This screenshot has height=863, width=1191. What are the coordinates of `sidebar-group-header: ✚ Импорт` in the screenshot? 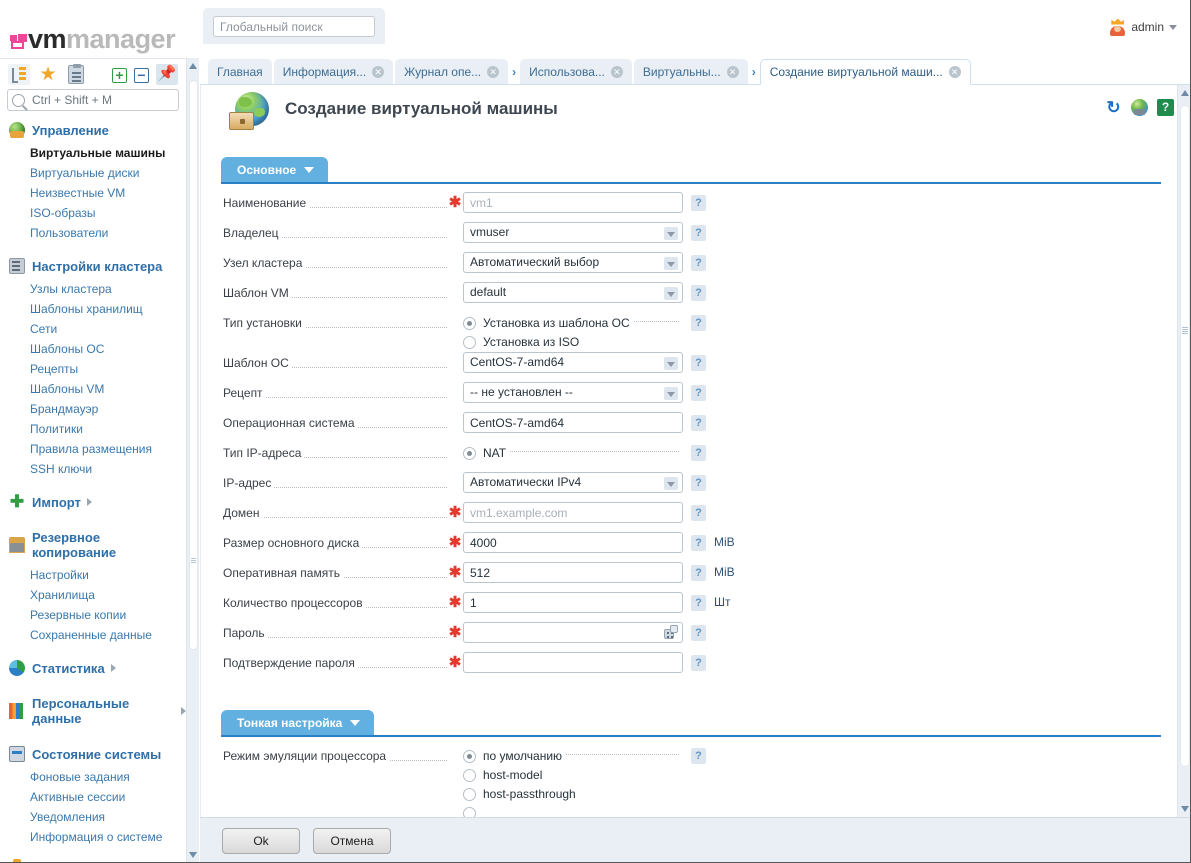 It's located at (93, 502).